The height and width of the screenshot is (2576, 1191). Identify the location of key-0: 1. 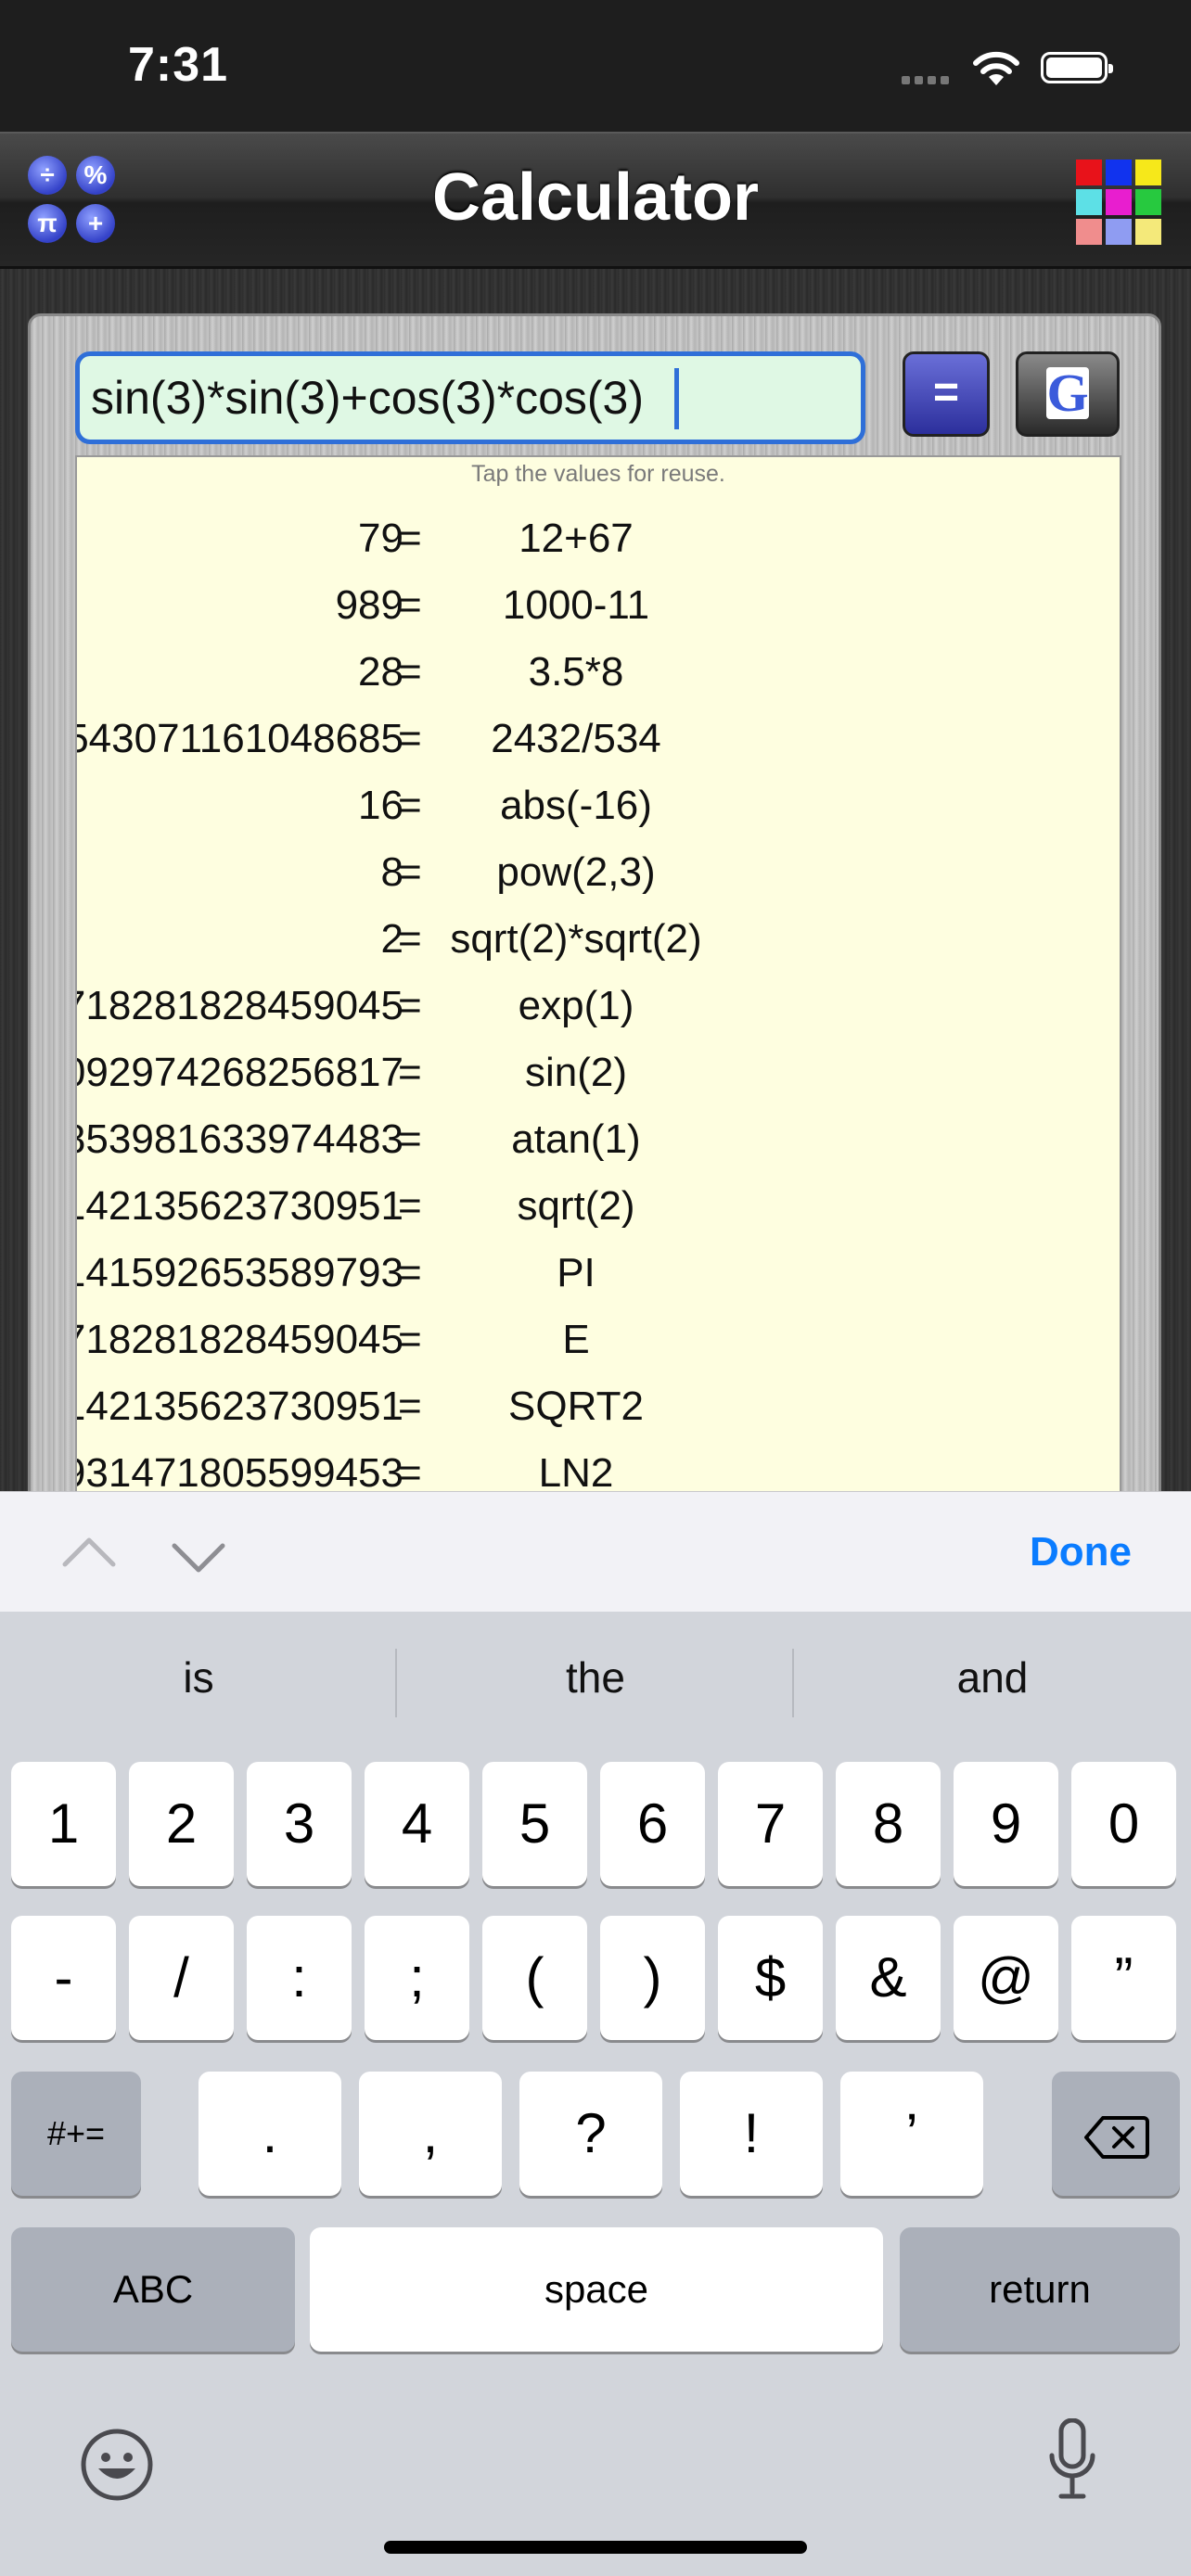
(63, 1824).